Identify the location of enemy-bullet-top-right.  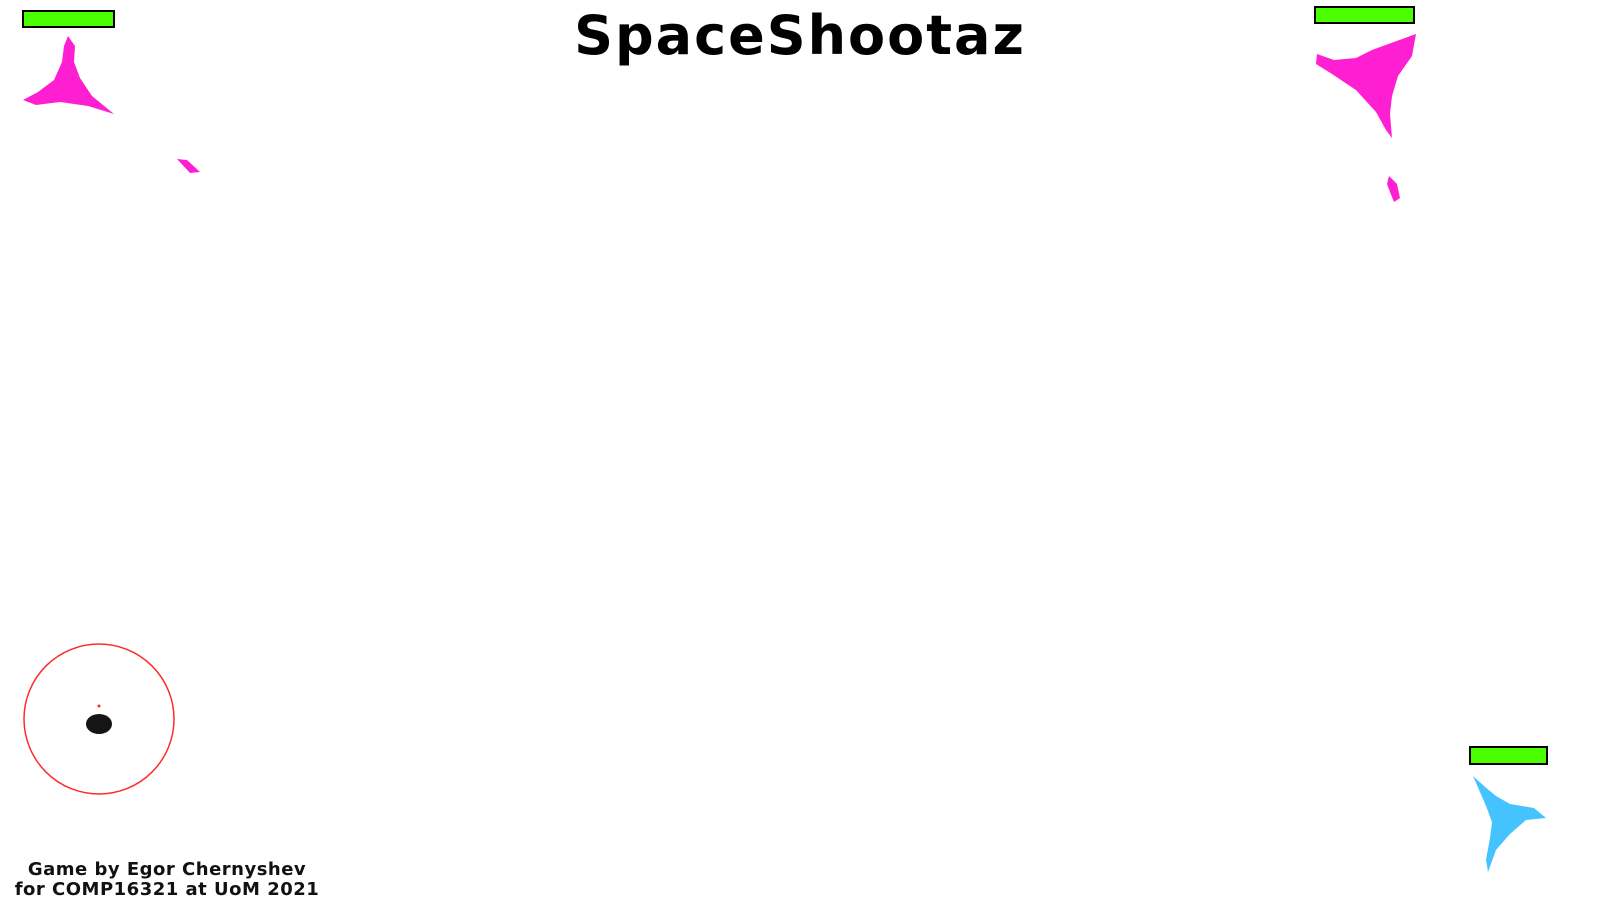
(1393, 189).